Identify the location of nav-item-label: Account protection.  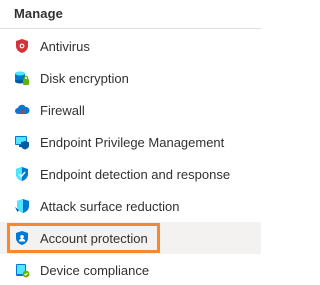
(94, 238).